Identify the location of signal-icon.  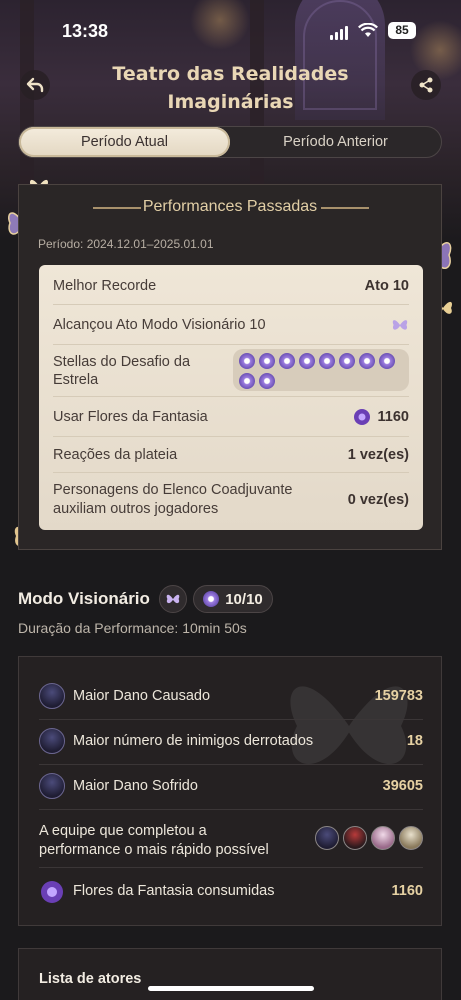
(339, 33).